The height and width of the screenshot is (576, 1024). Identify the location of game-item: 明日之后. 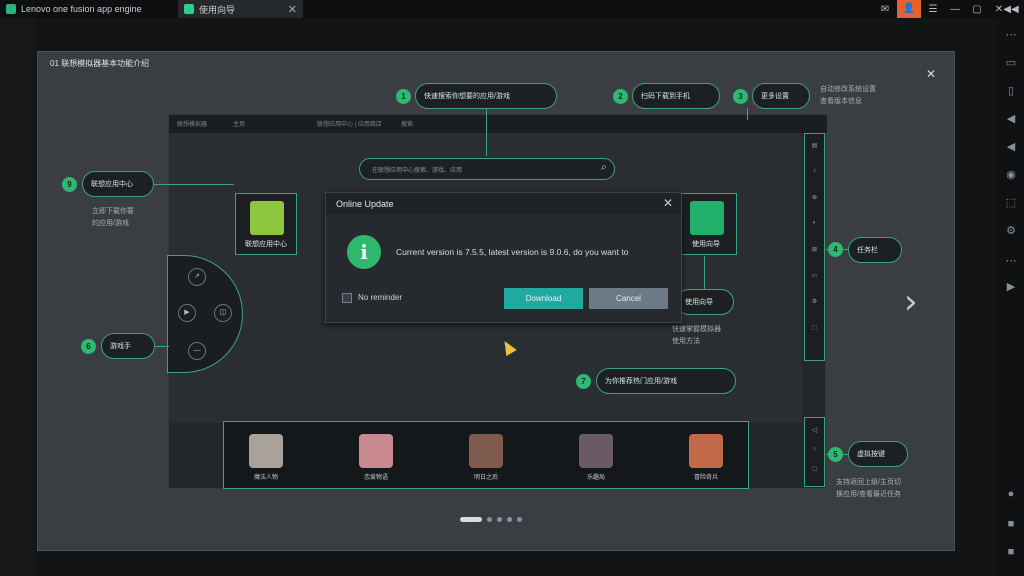
(486, 457).